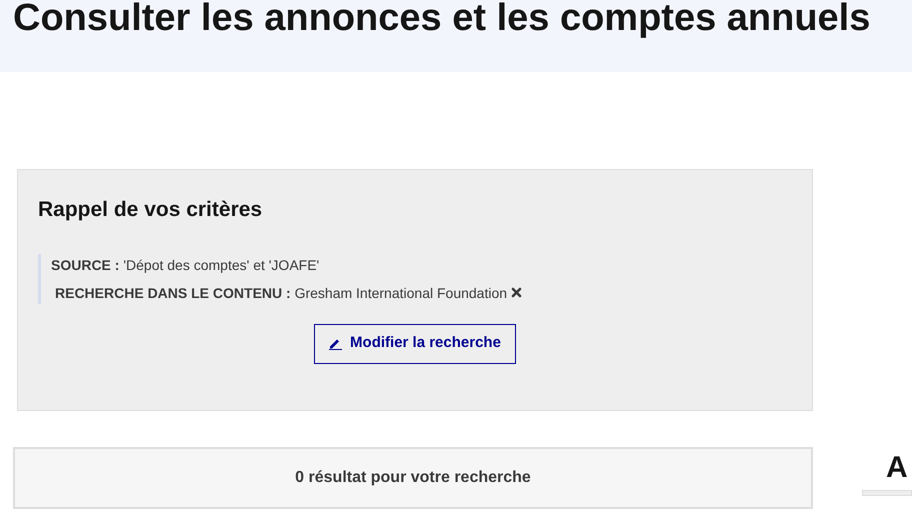 The image size is (912, 516). I want to click on remove-icon, so click(516, 292).